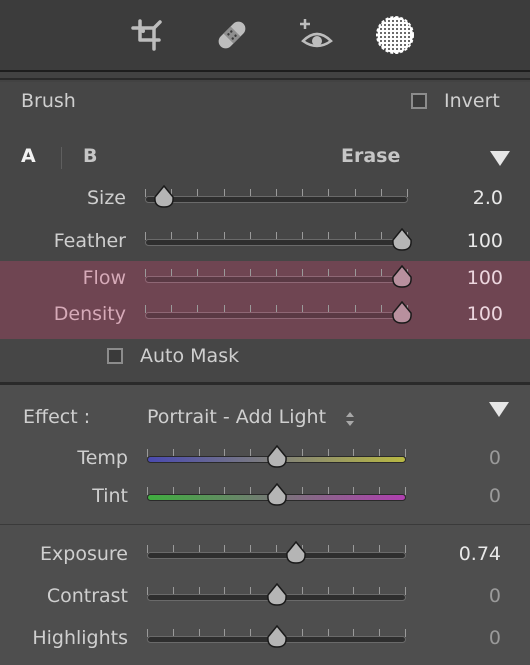 This screenshot has width=530, height=665. Describe the element at coordinates (419, 101) in the screenshot. I see `invert-checkbox` at that location.